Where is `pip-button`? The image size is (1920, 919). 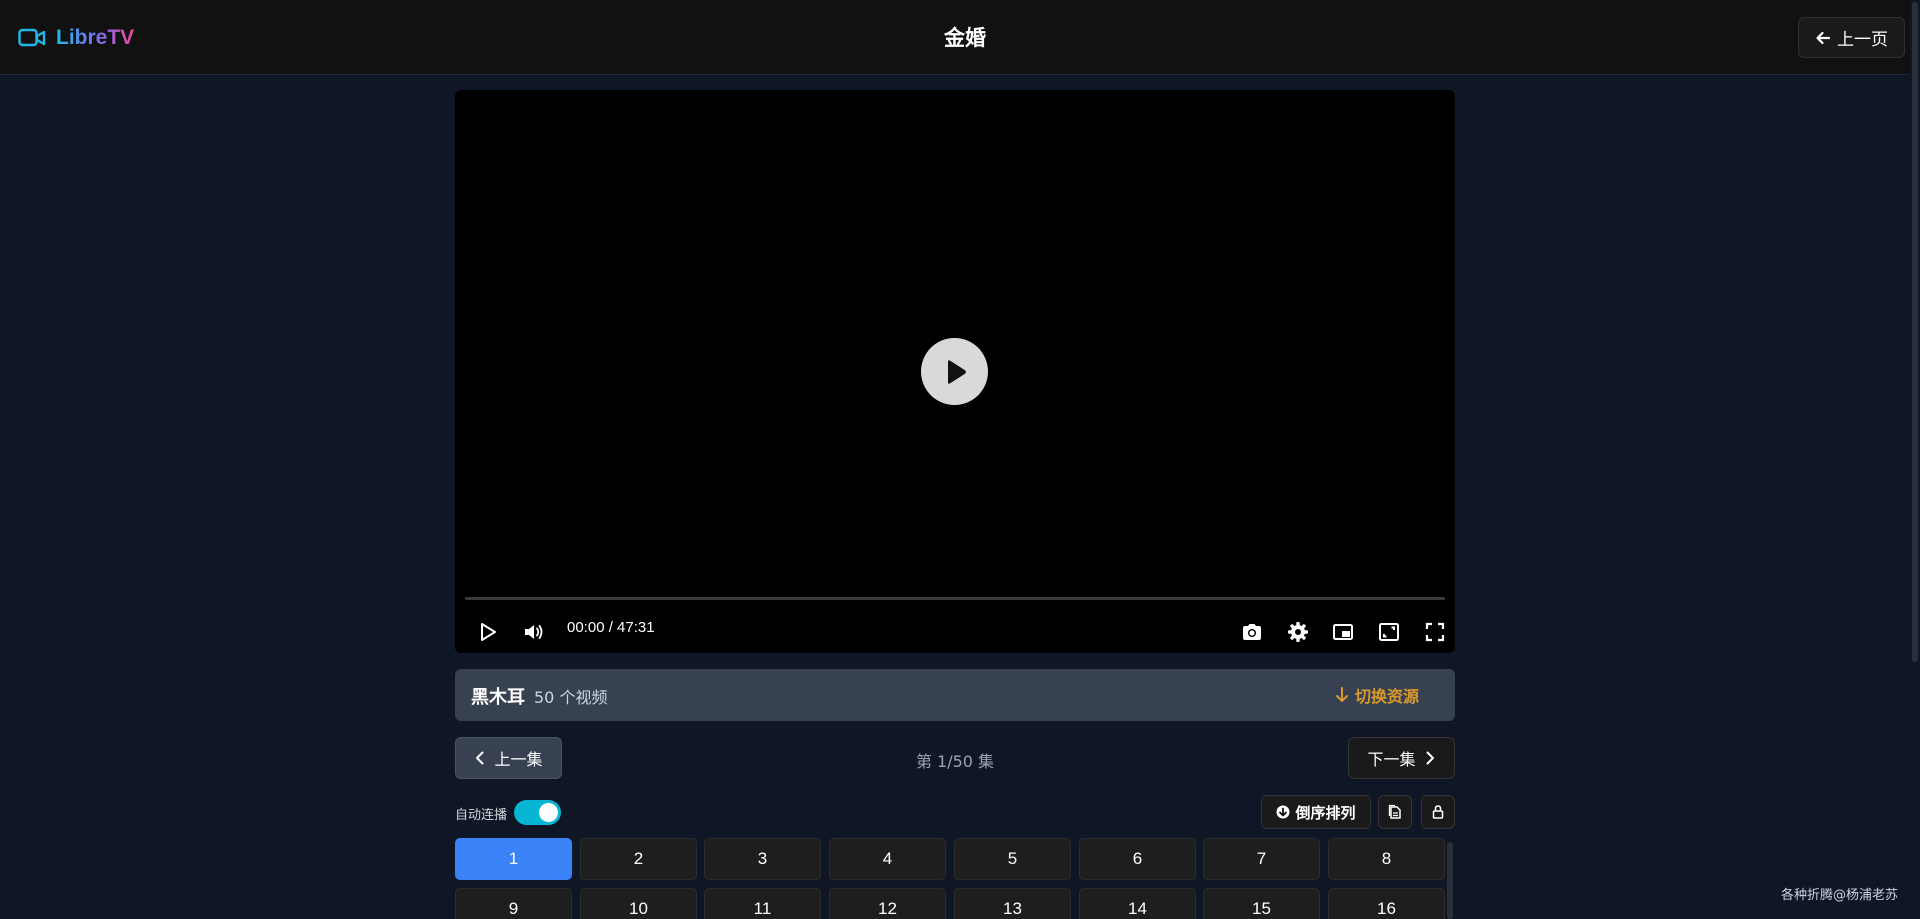
pip-button is located at coordinates (1343, 632).